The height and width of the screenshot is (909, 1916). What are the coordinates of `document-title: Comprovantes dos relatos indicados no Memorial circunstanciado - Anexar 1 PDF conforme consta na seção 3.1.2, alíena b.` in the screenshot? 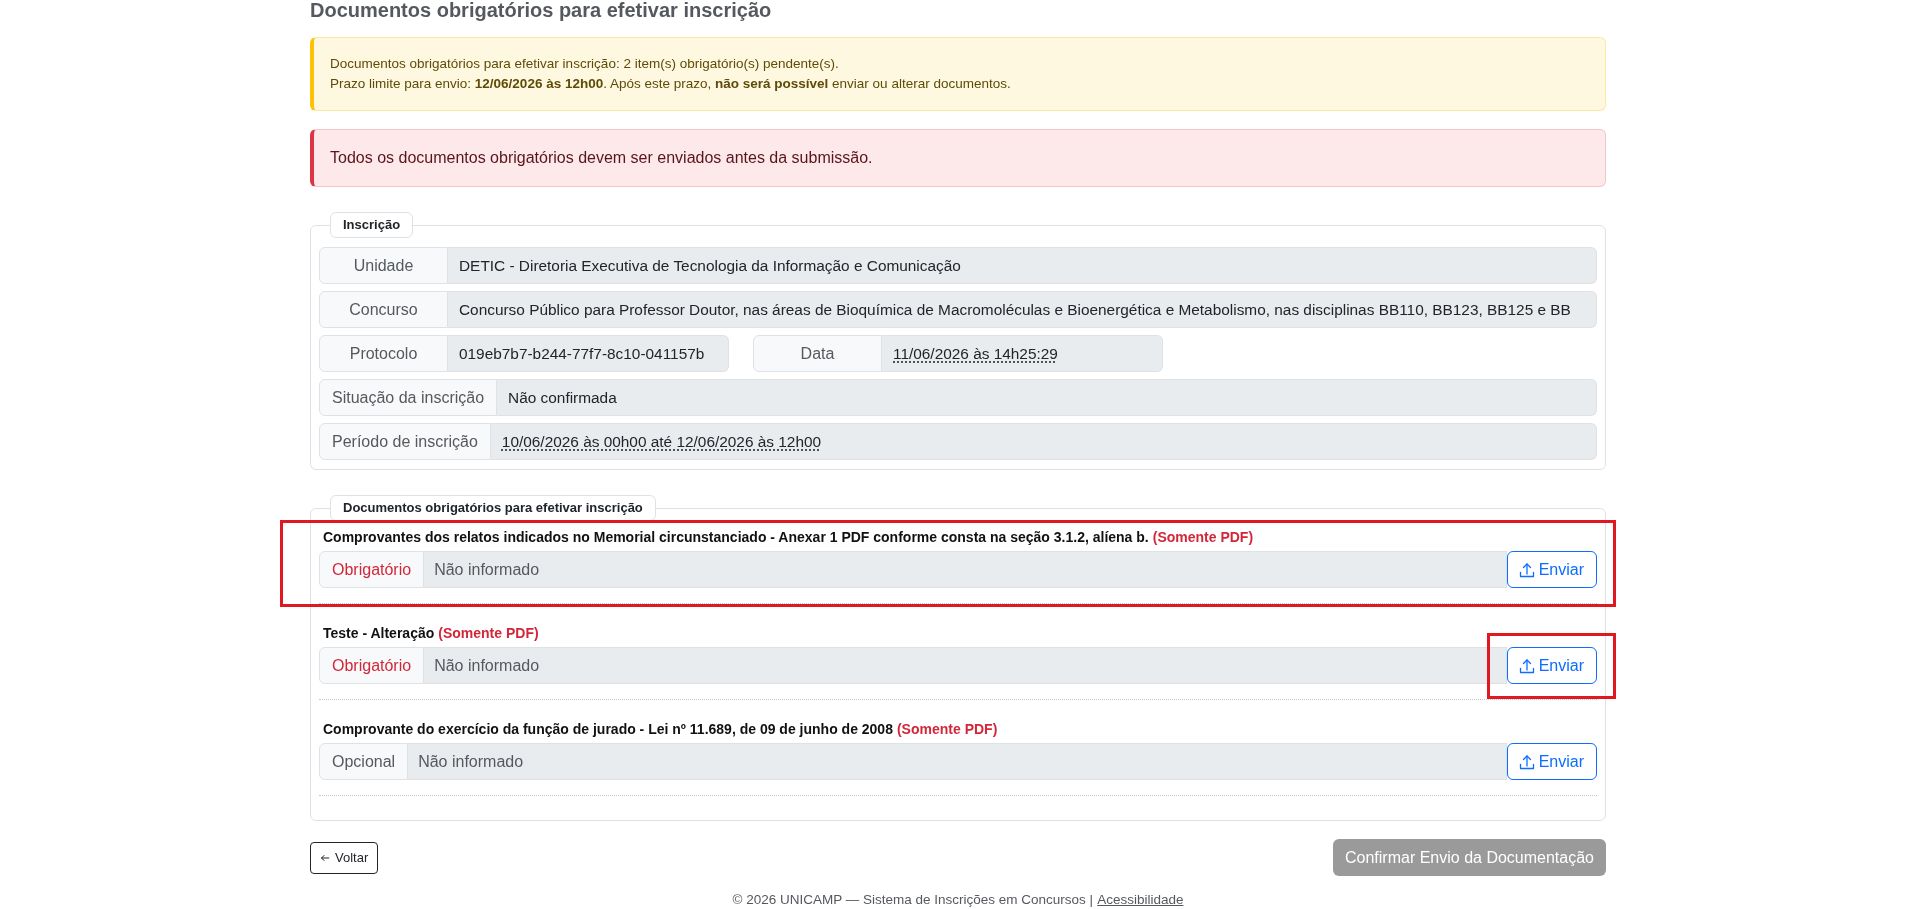 It's located at (736, 537).